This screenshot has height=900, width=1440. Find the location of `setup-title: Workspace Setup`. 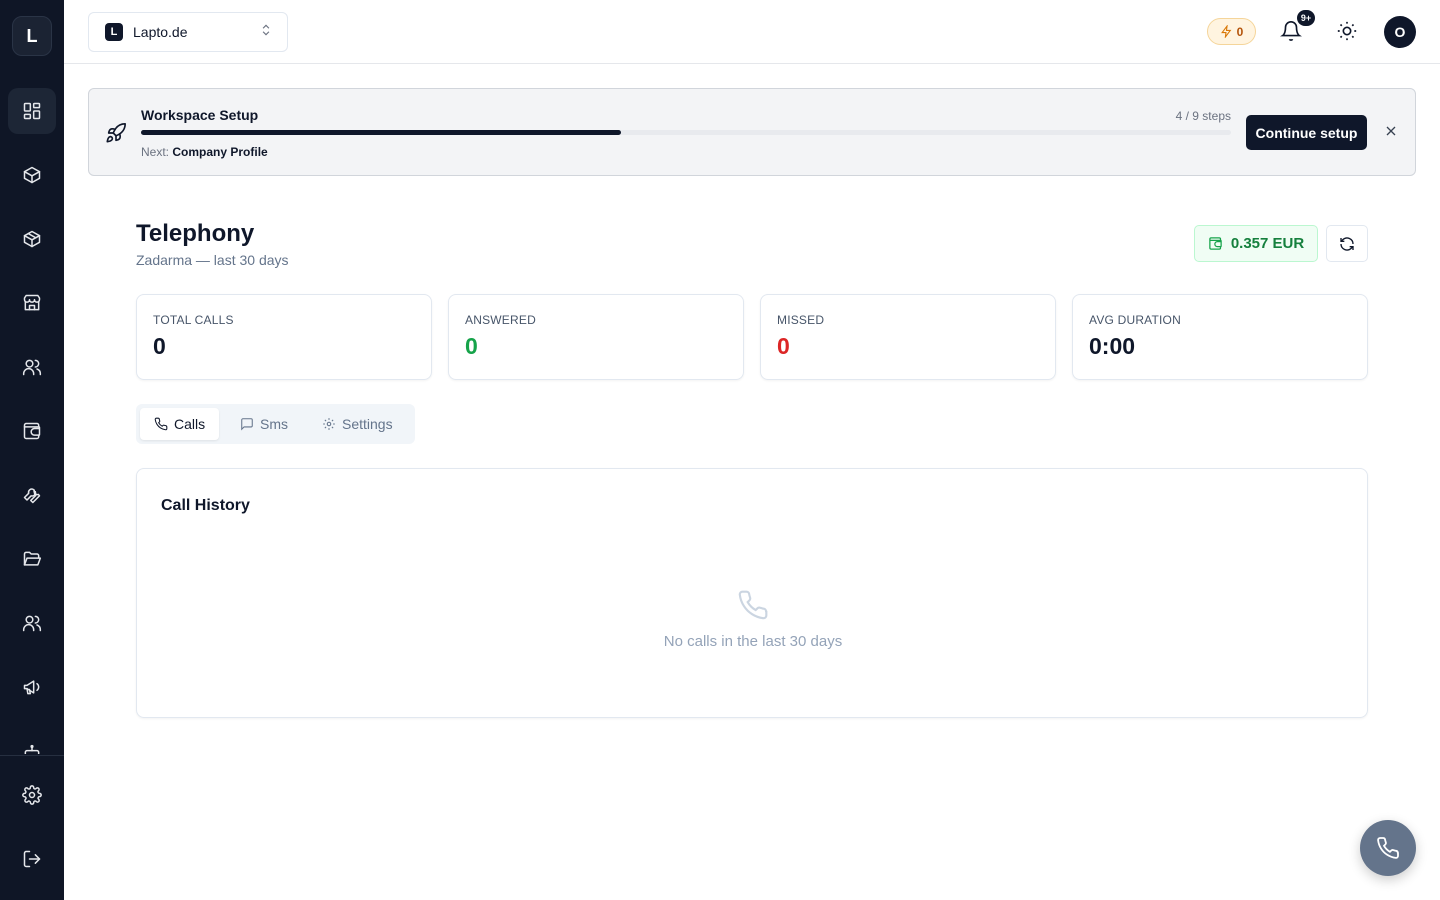

setup-title: Workspace Setup is located at coordinates (200, 115).